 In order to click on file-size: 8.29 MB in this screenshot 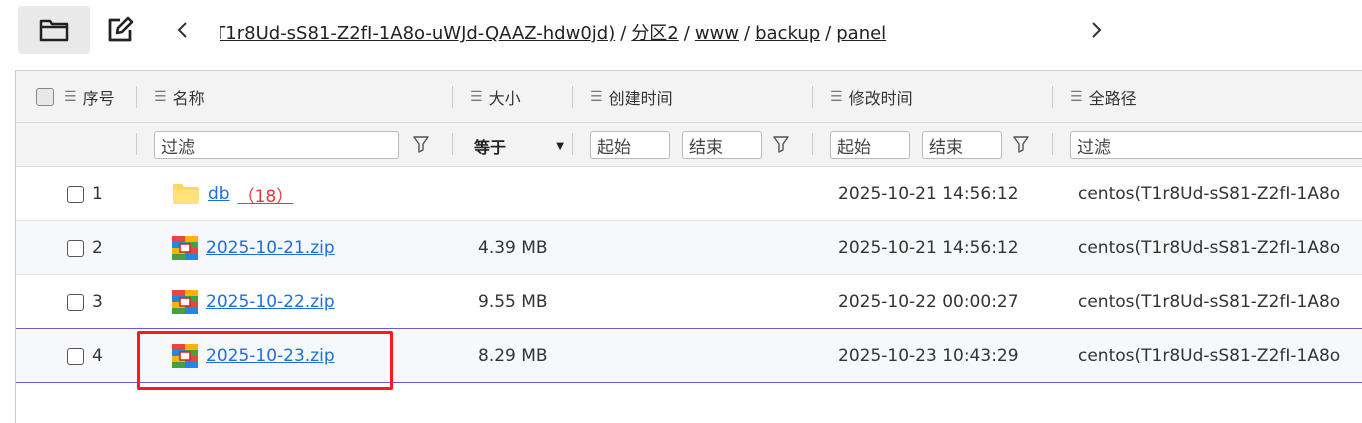, I will do `click(513, 356)`.